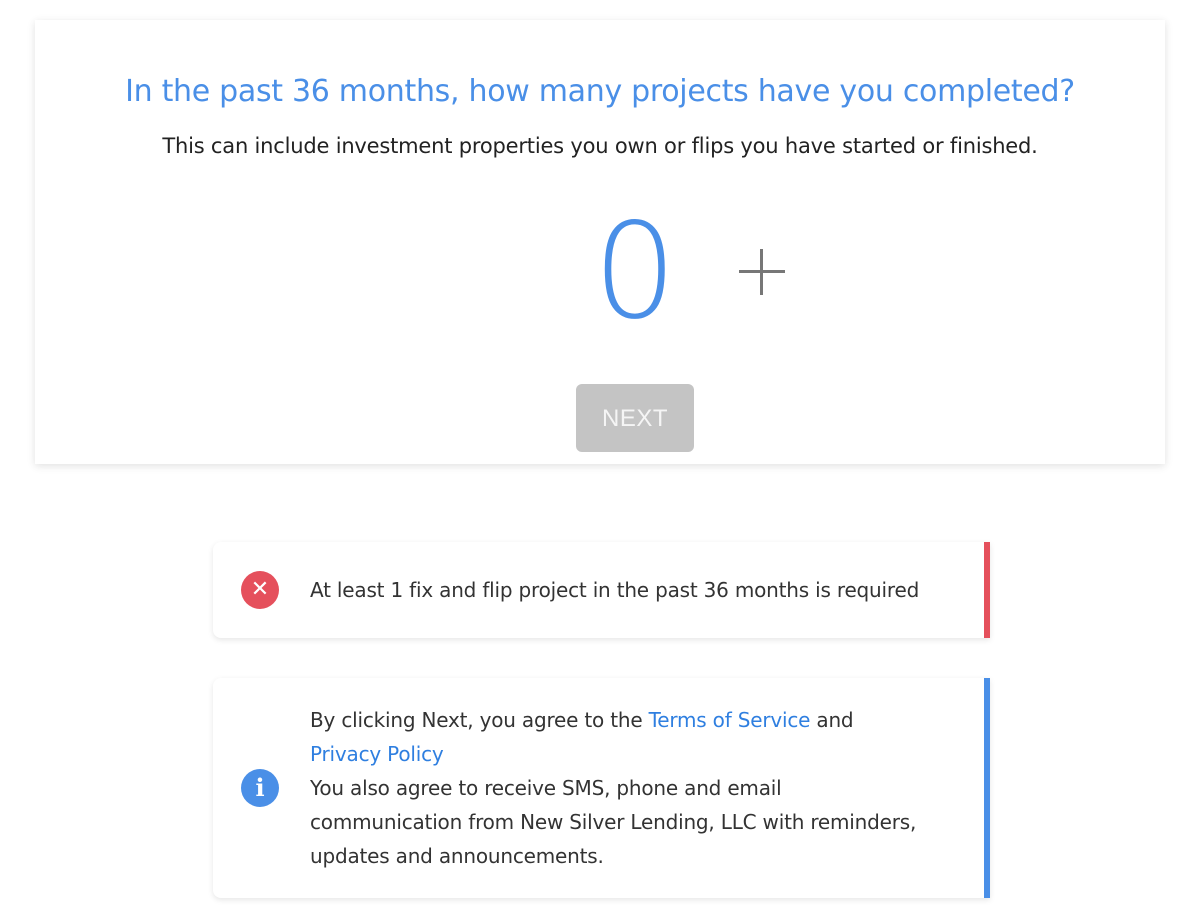 This screenshot has width=1200, height=921. I want to click on consent-intro-text: By clicking Next, you agree to the, so click(479, 720).